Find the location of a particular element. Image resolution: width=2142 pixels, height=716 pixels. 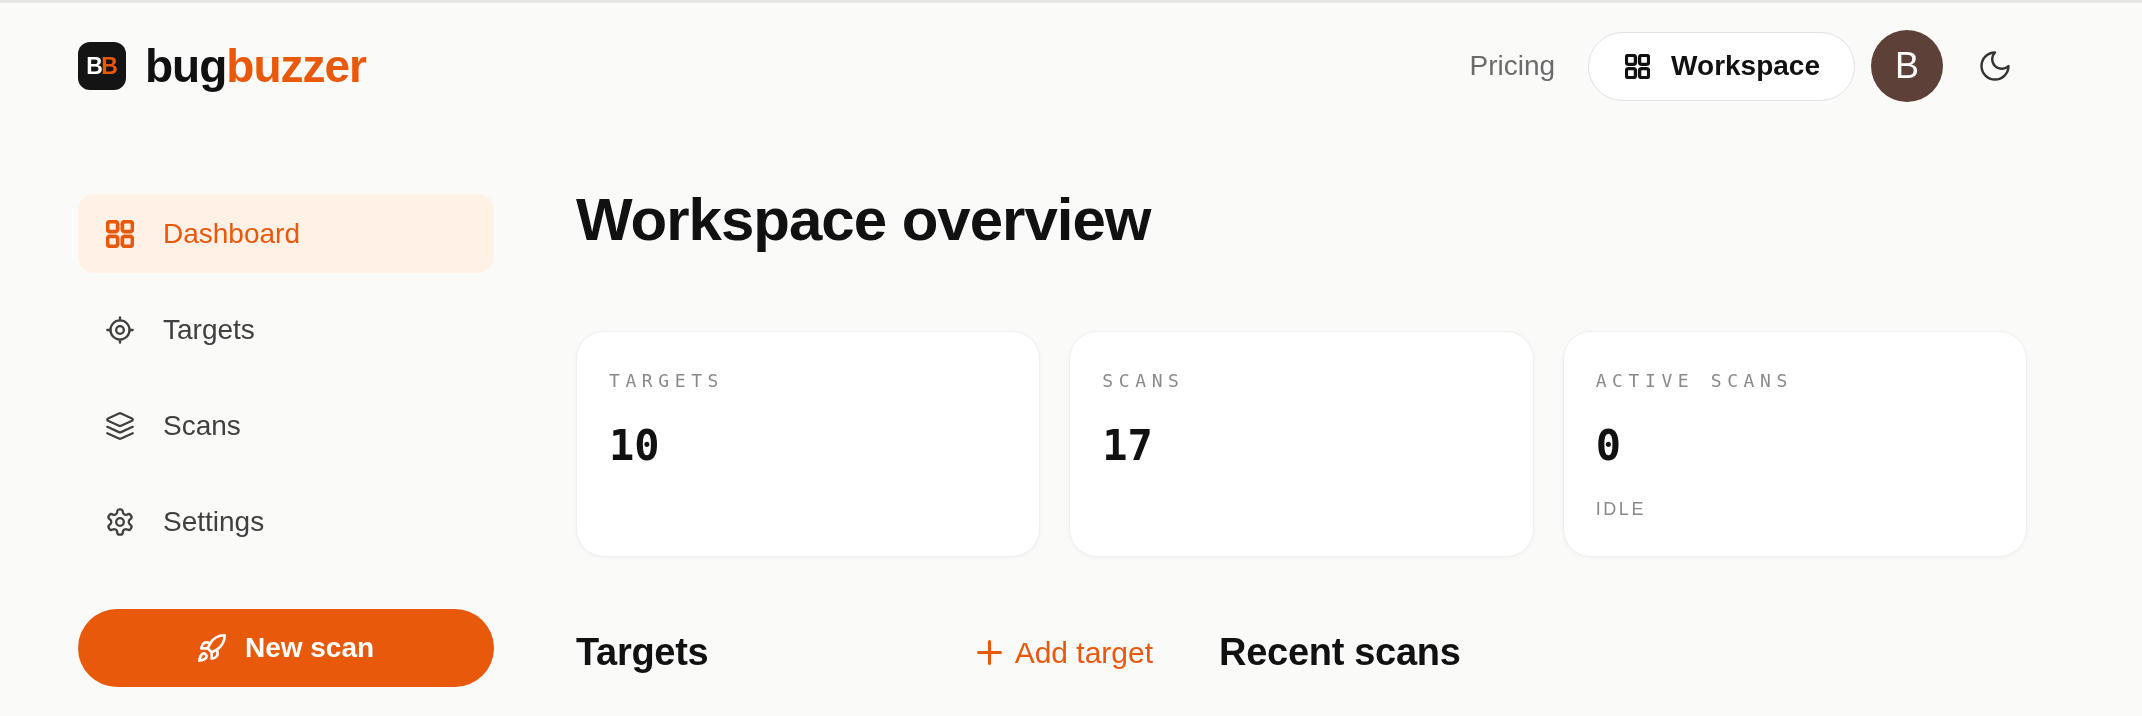

layers-icon is located at coordinates (120, 425).